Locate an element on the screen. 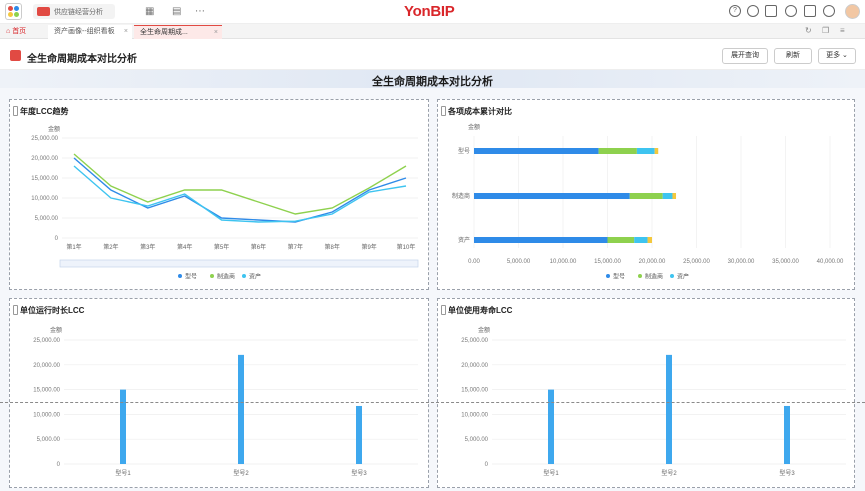  x-tick-label: 40,000.00 is located at coordinates (830, 262).